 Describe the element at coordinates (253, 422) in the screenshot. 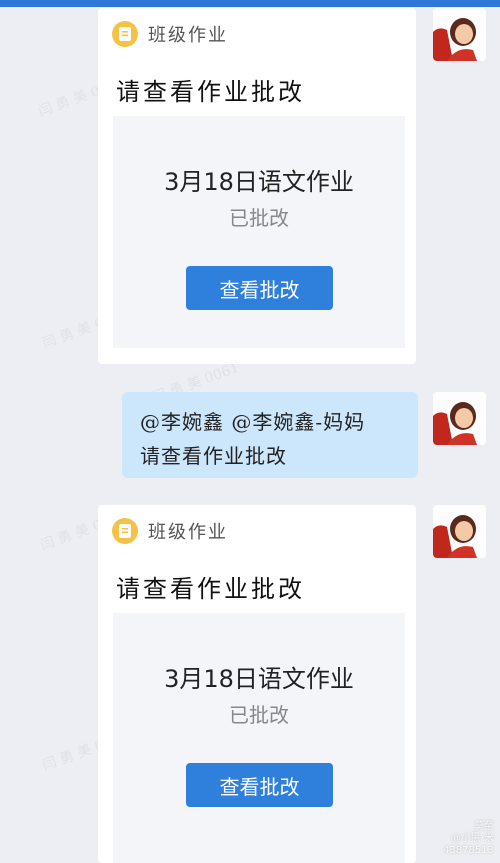

I see `message-line: @李婉鑫 @李婉鑫-妈妈` at that location.